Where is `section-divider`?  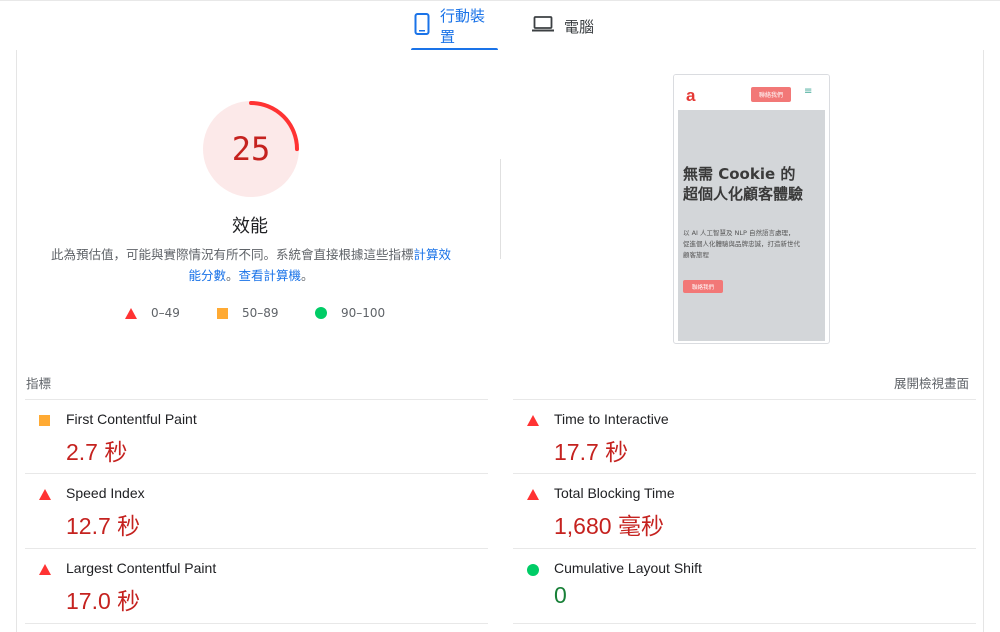 section-divider is located at coordinates (500, 209).